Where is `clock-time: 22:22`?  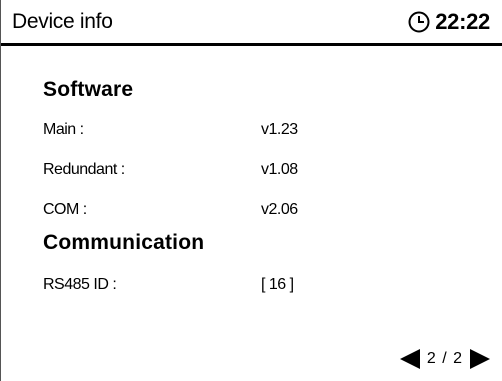 clock-time: 22:22 is located at coordinates (462, 21).